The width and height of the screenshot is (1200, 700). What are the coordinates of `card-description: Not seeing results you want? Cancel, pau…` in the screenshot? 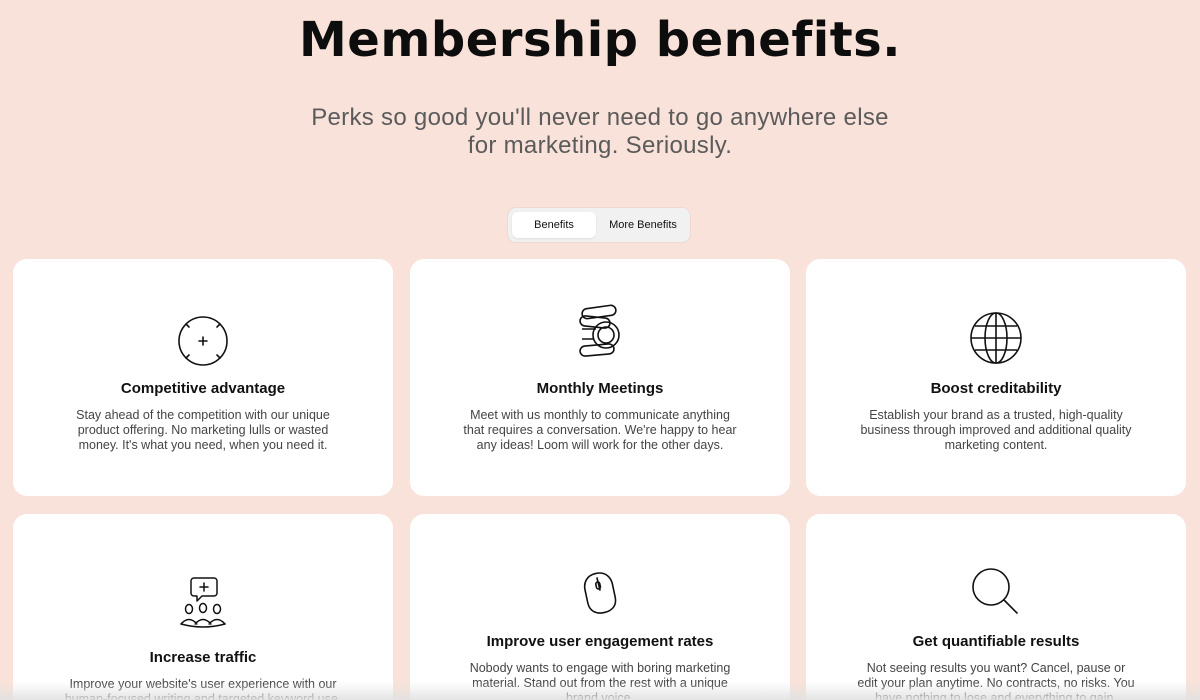 It's located at (996, 680).